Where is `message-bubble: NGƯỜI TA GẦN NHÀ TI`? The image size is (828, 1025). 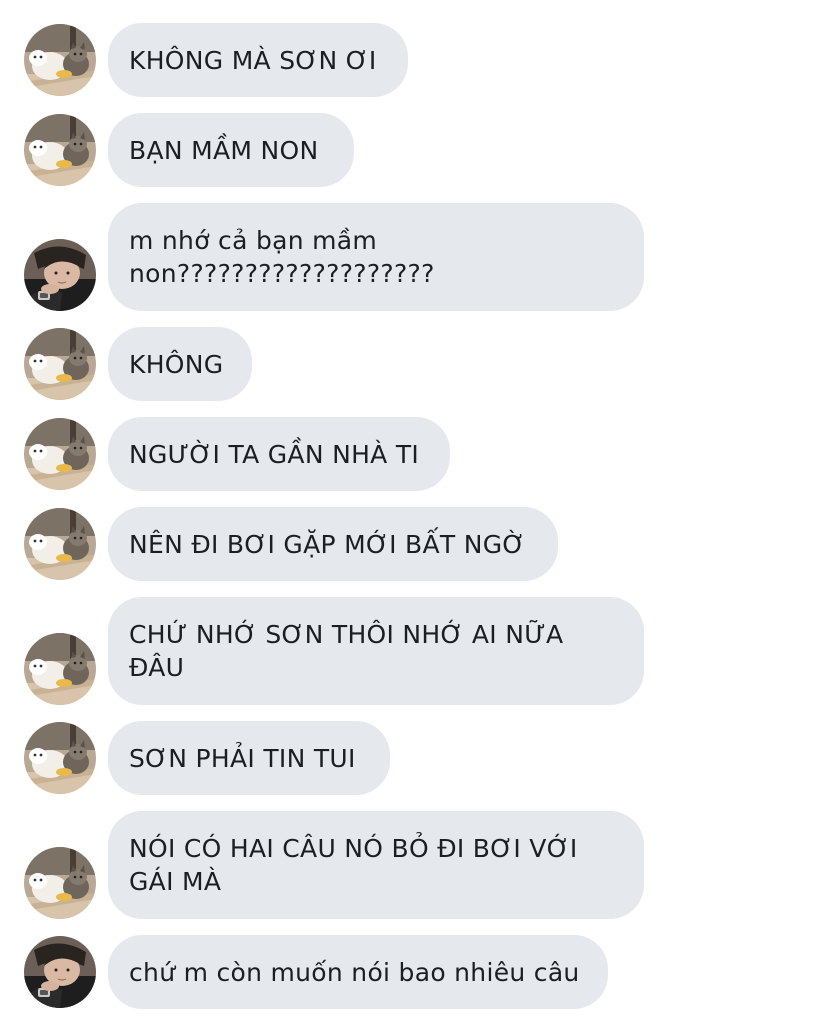 message-bubble: NGƯỜI TA GẦN NHÀ TI is located at coordinates (279, 454).